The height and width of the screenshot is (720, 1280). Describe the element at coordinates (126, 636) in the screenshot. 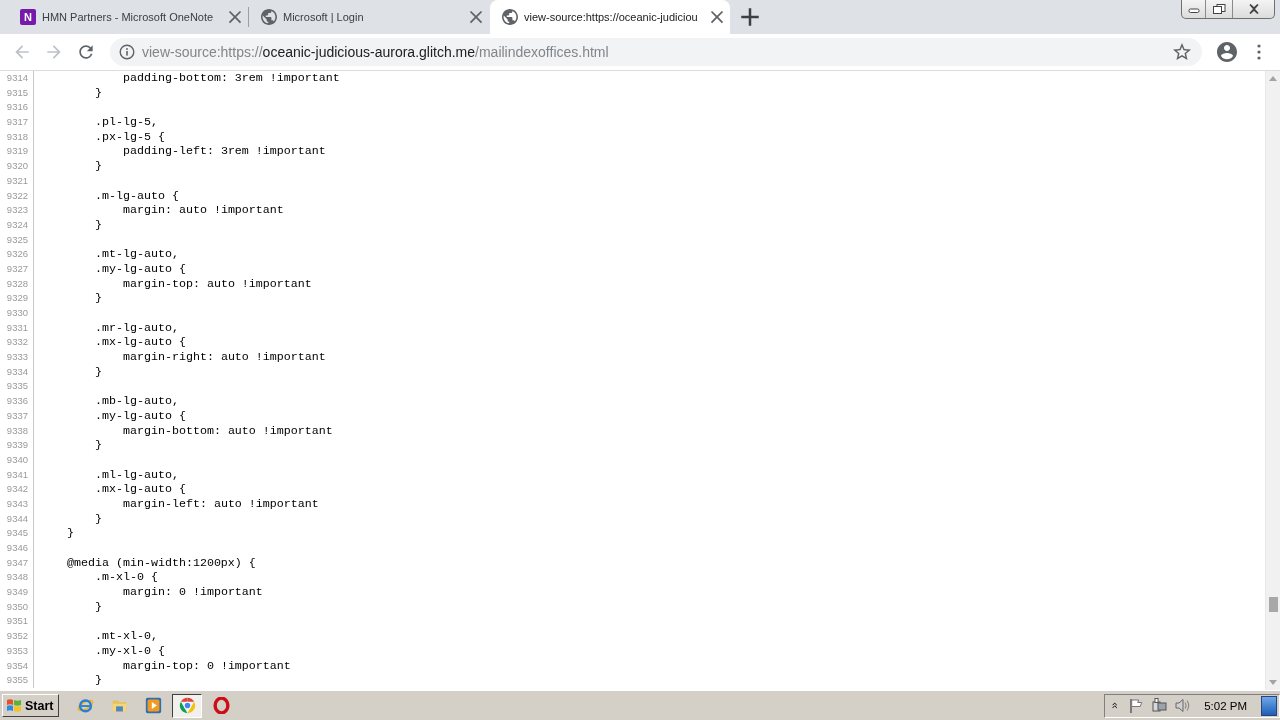

I see `code-line: .mt-xl-0,` at that location.